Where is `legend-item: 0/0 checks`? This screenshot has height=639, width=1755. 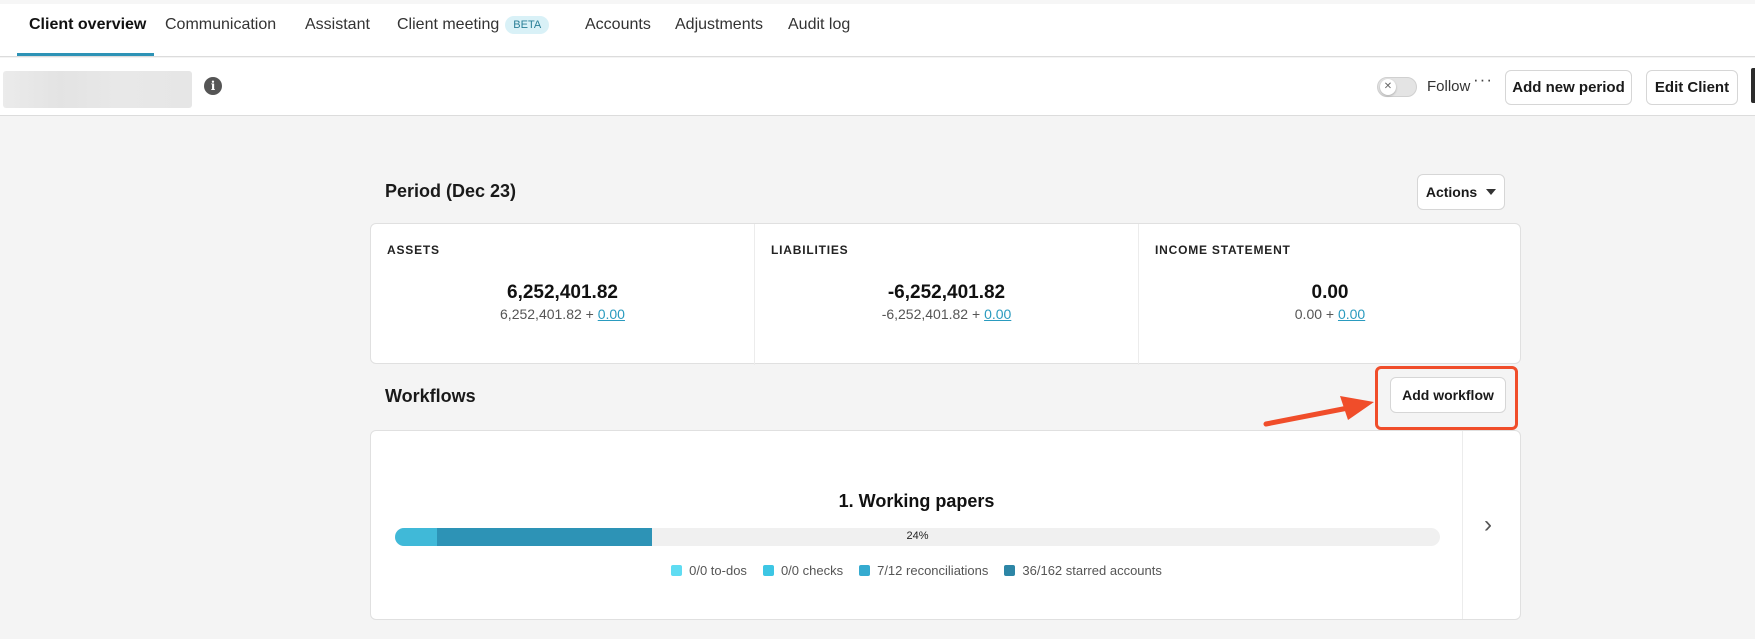
legend-item: 0/0 checks is located at coordinates (803, 570).